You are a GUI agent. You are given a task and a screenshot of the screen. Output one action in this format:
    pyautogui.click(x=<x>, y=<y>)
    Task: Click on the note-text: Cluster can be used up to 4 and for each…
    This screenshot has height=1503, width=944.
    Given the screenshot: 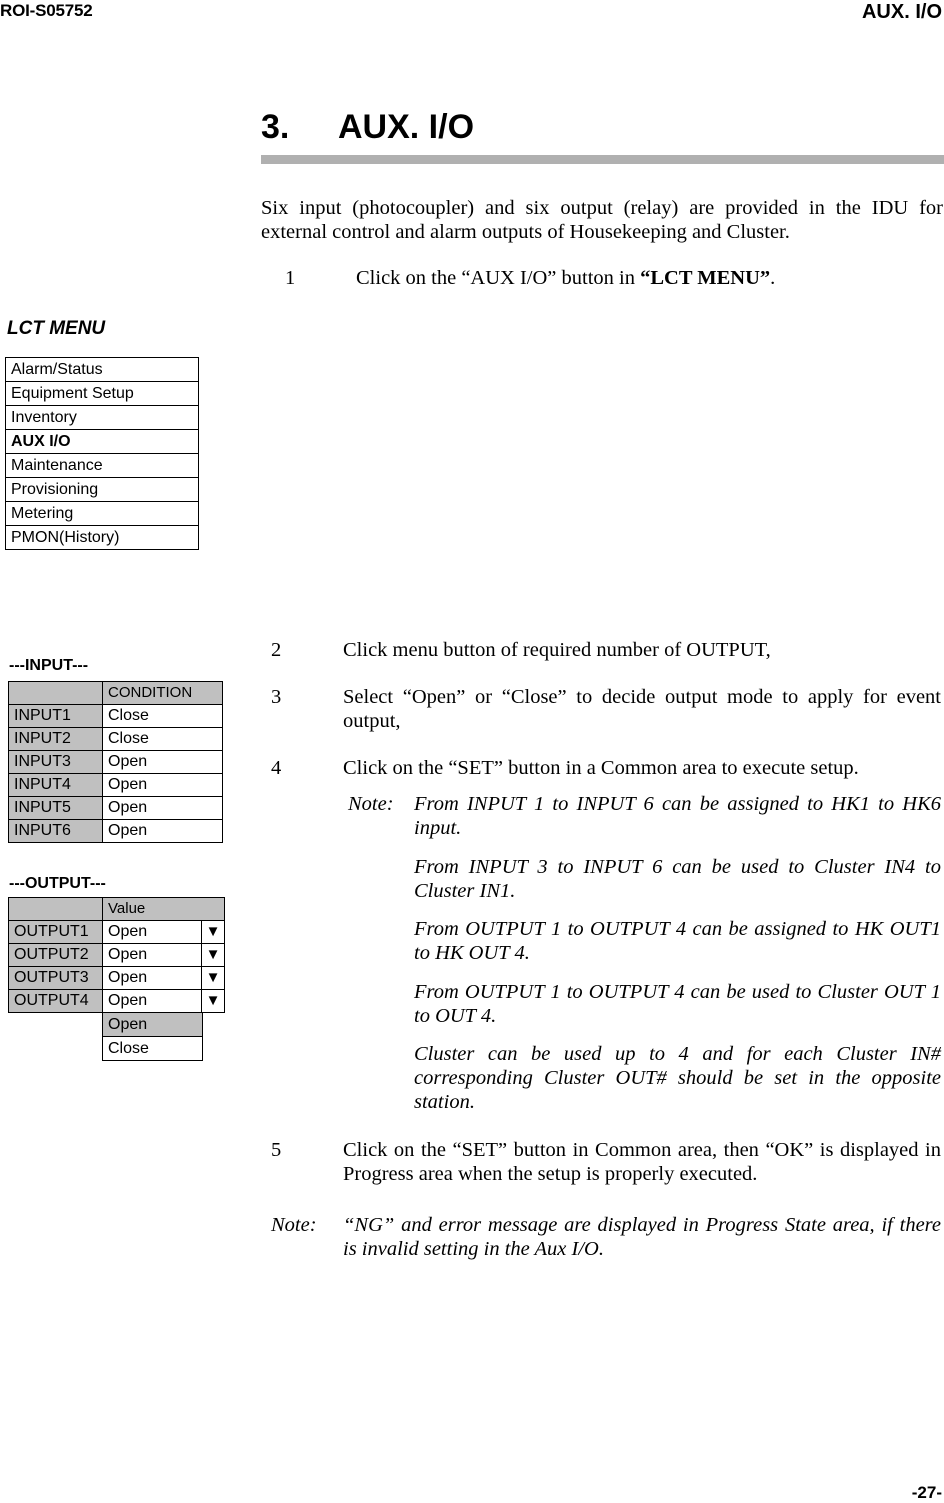 What is the action you would take?
    pyautogui.click(x=677, y=1078)
    